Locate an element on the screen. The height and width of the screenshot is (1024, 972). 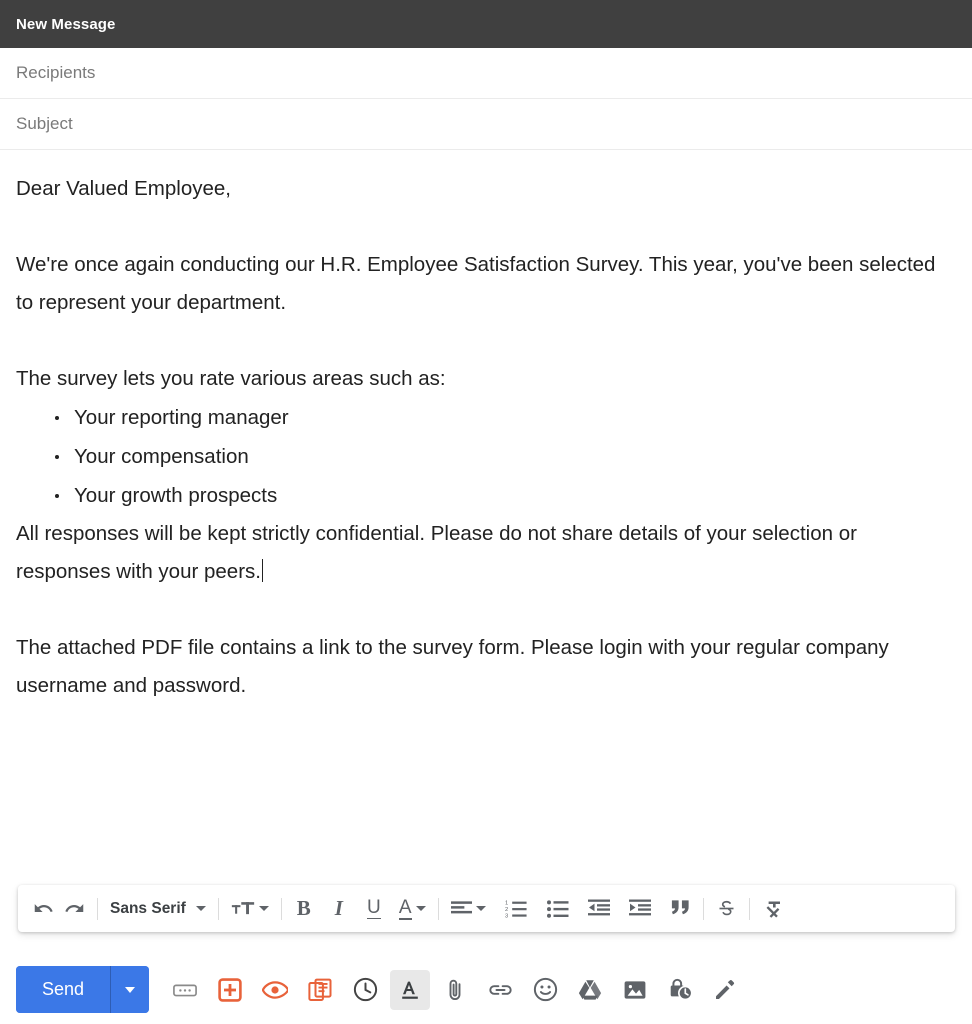
font-size-icon is located at coordinates (243, 909).